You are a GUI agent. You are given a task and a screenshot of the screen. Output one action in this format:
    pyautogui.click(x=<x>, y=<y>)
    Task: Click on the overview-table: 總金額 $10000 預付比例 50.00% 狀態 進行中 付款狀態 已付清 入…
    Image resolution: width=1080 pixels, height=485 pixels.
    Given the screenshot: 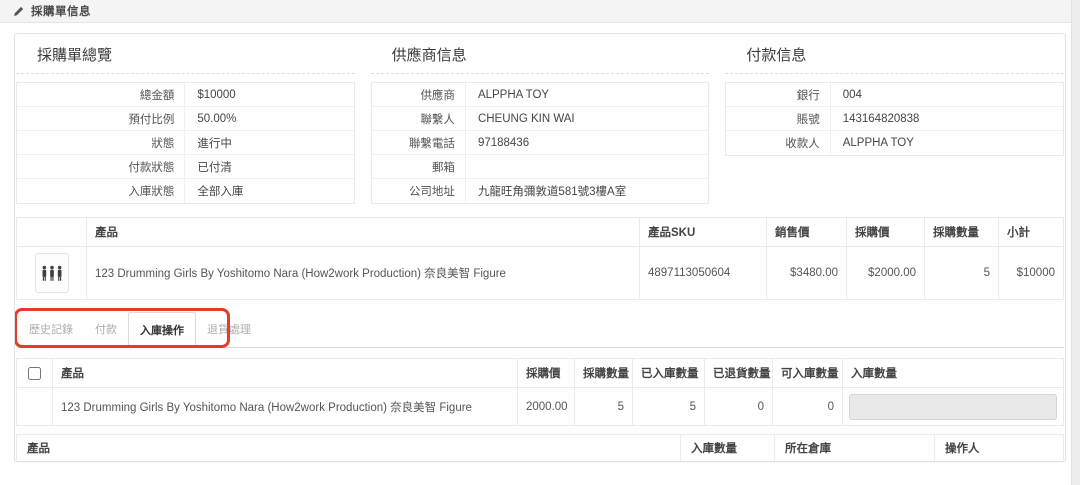 What is the action you would take?
    pyautogui.click(x=185, y=143)
    